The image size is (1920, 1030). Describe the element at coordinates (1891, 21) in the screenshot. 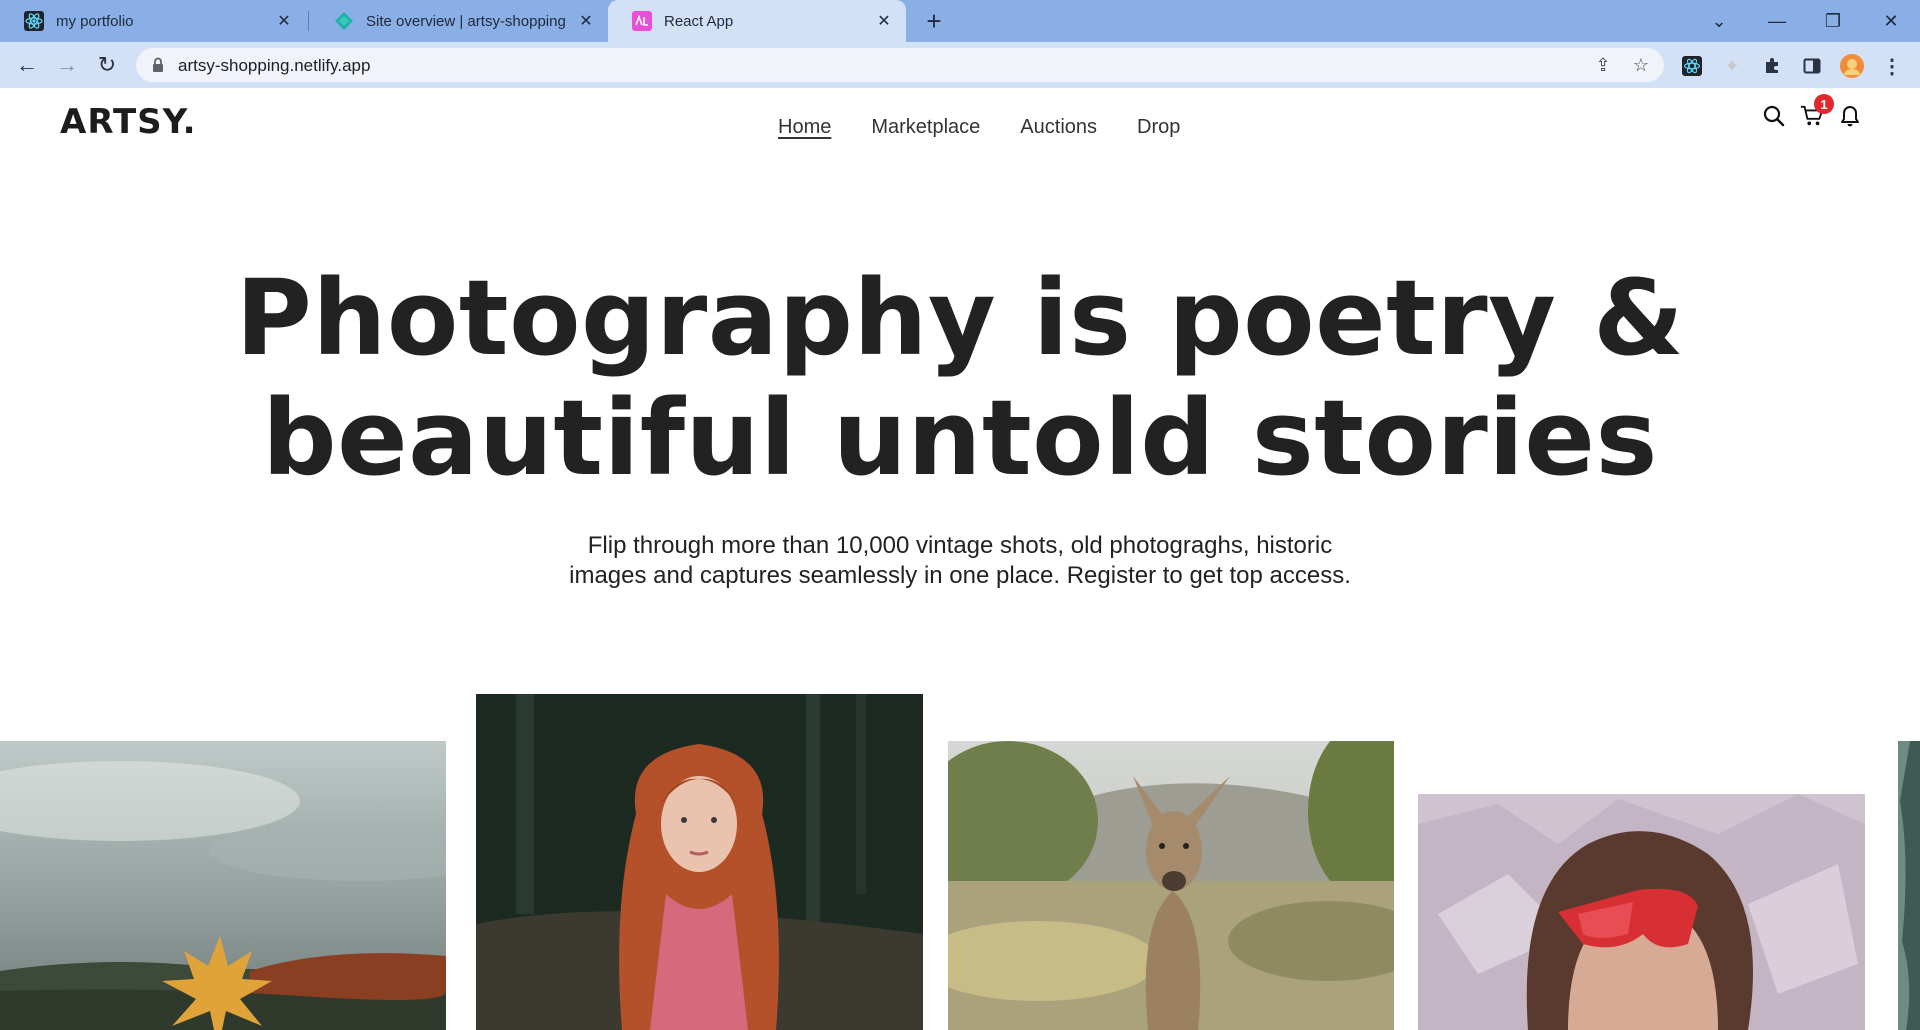

I see `close-window-icon: ✕` at that location.